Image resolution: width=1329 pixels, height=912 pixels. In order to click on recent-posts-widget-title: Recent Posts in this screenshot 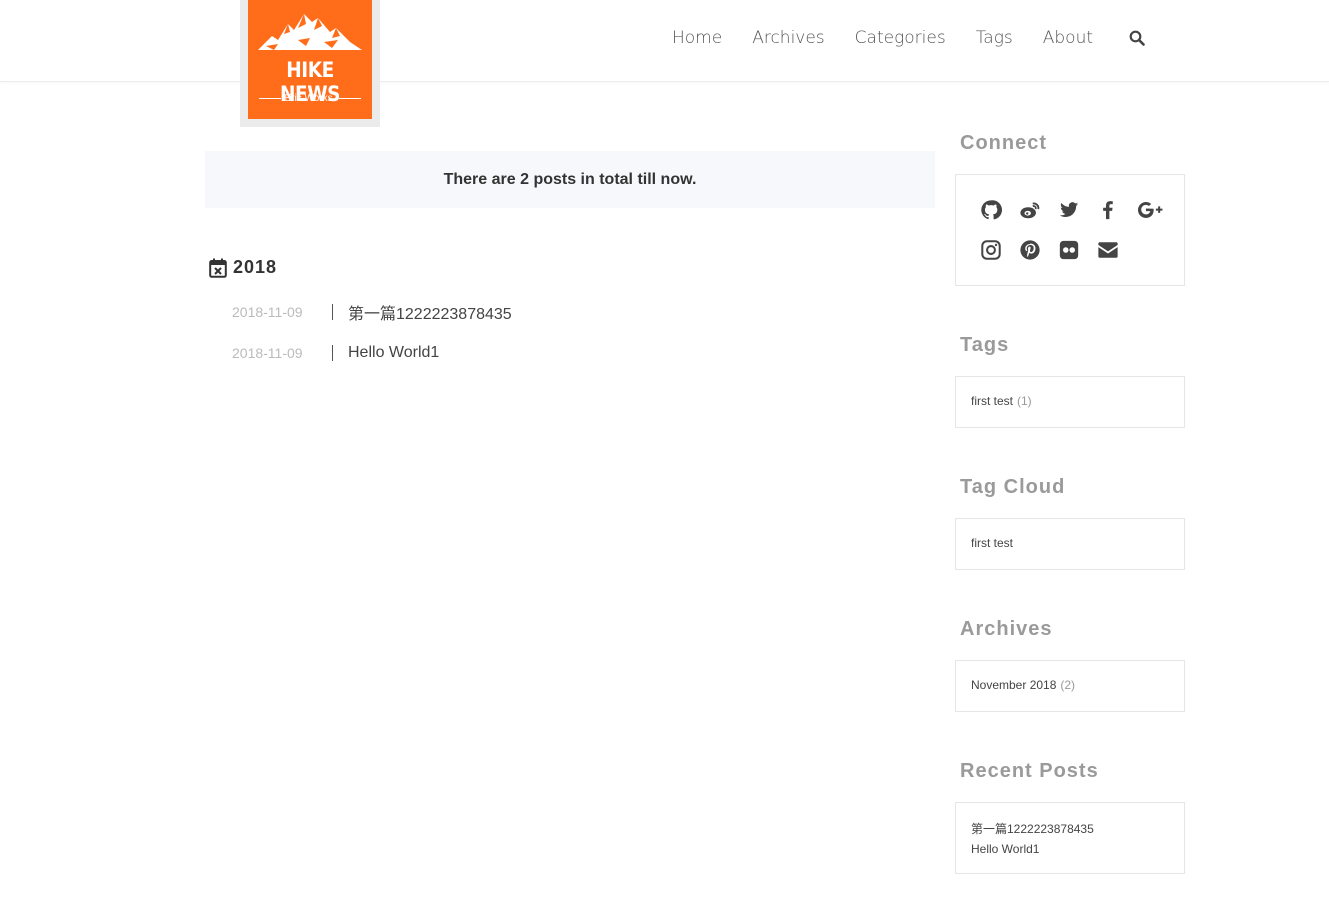, I will do `click(1029, 771)`.